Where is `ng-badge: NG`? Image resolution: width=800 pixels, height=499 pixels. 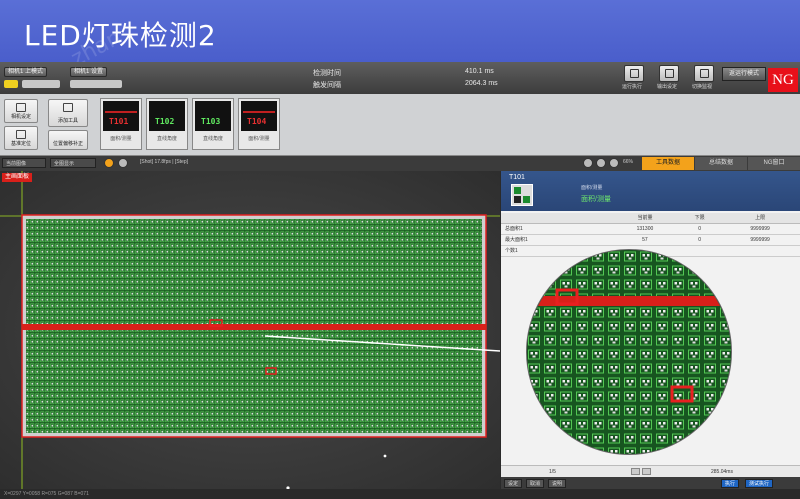
ng-badge: NG is located at coordinates (783, 80).